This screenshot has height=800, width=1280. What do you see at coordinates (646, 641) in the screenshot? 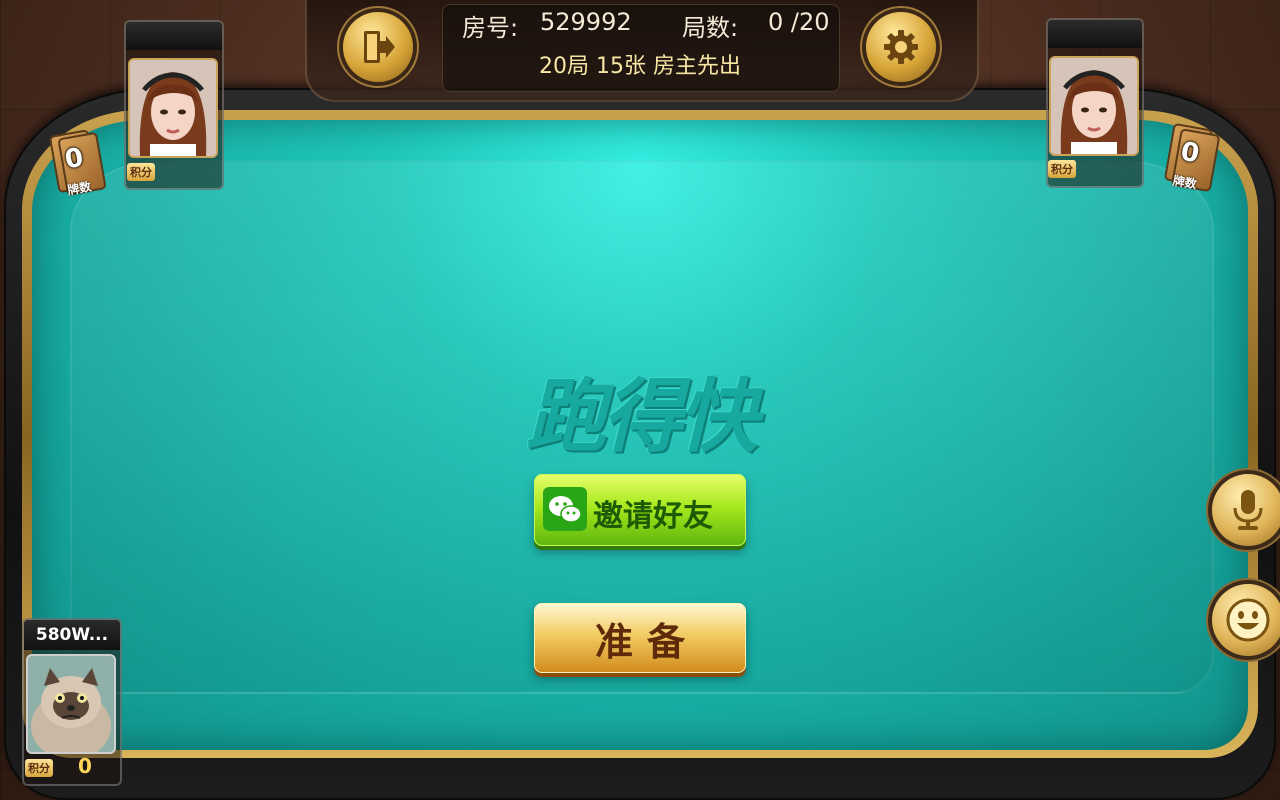
I see `ready-label: 准备` at bounding box center [646, 641].